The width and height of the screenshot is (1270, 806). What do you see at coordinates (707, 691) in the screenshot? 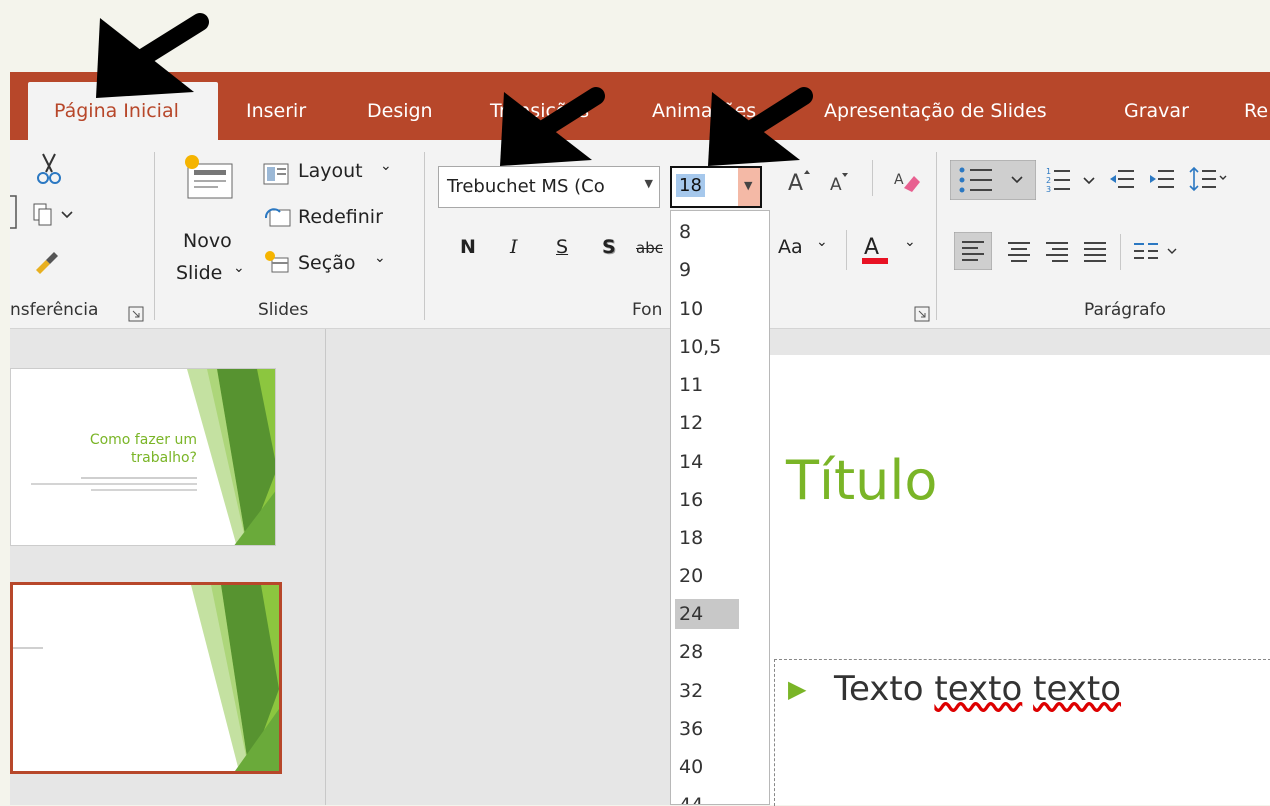
I see `font-size-option: 32` at bounding box center [707, 691].